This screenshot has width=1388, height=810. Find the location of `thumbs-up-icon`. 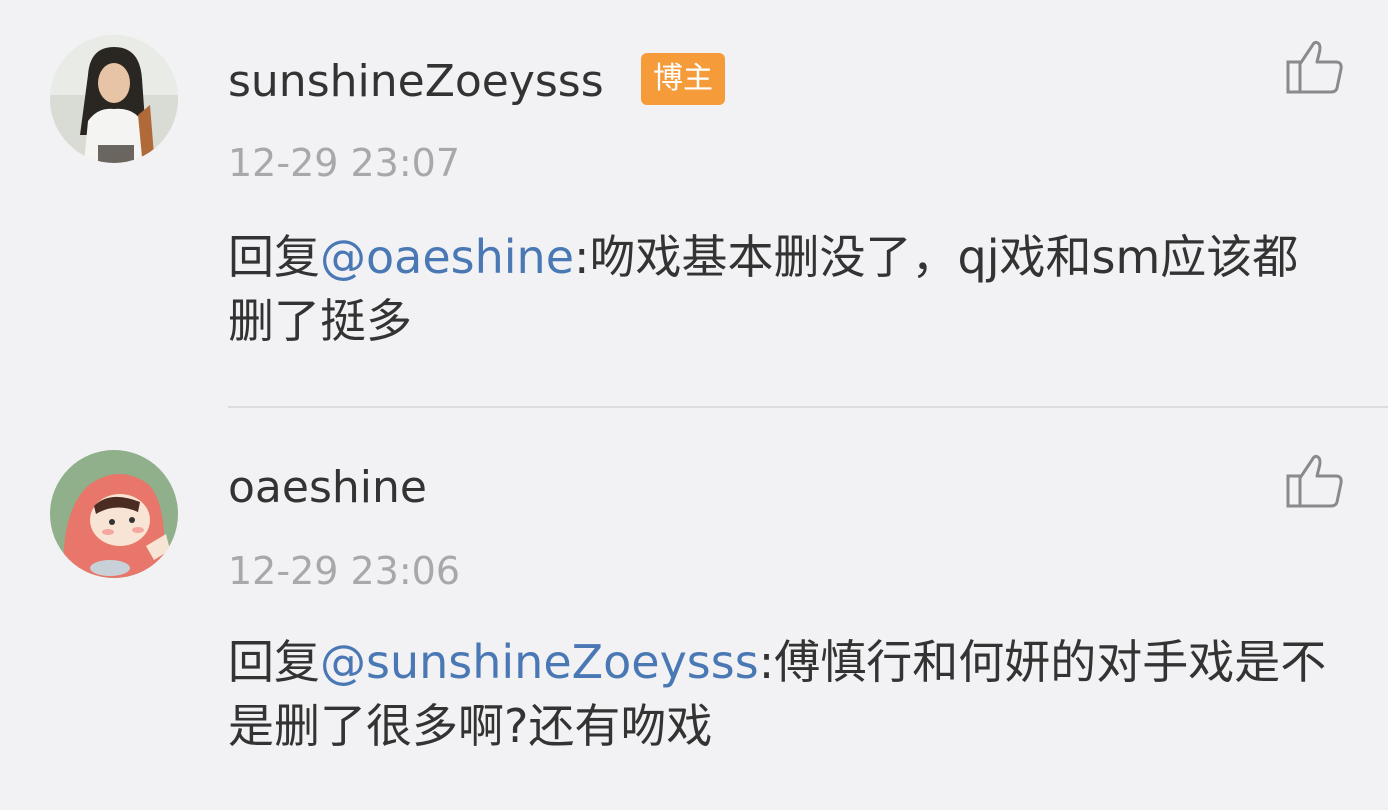

thumbs-up-icon is located at coordinates (1314, 481).